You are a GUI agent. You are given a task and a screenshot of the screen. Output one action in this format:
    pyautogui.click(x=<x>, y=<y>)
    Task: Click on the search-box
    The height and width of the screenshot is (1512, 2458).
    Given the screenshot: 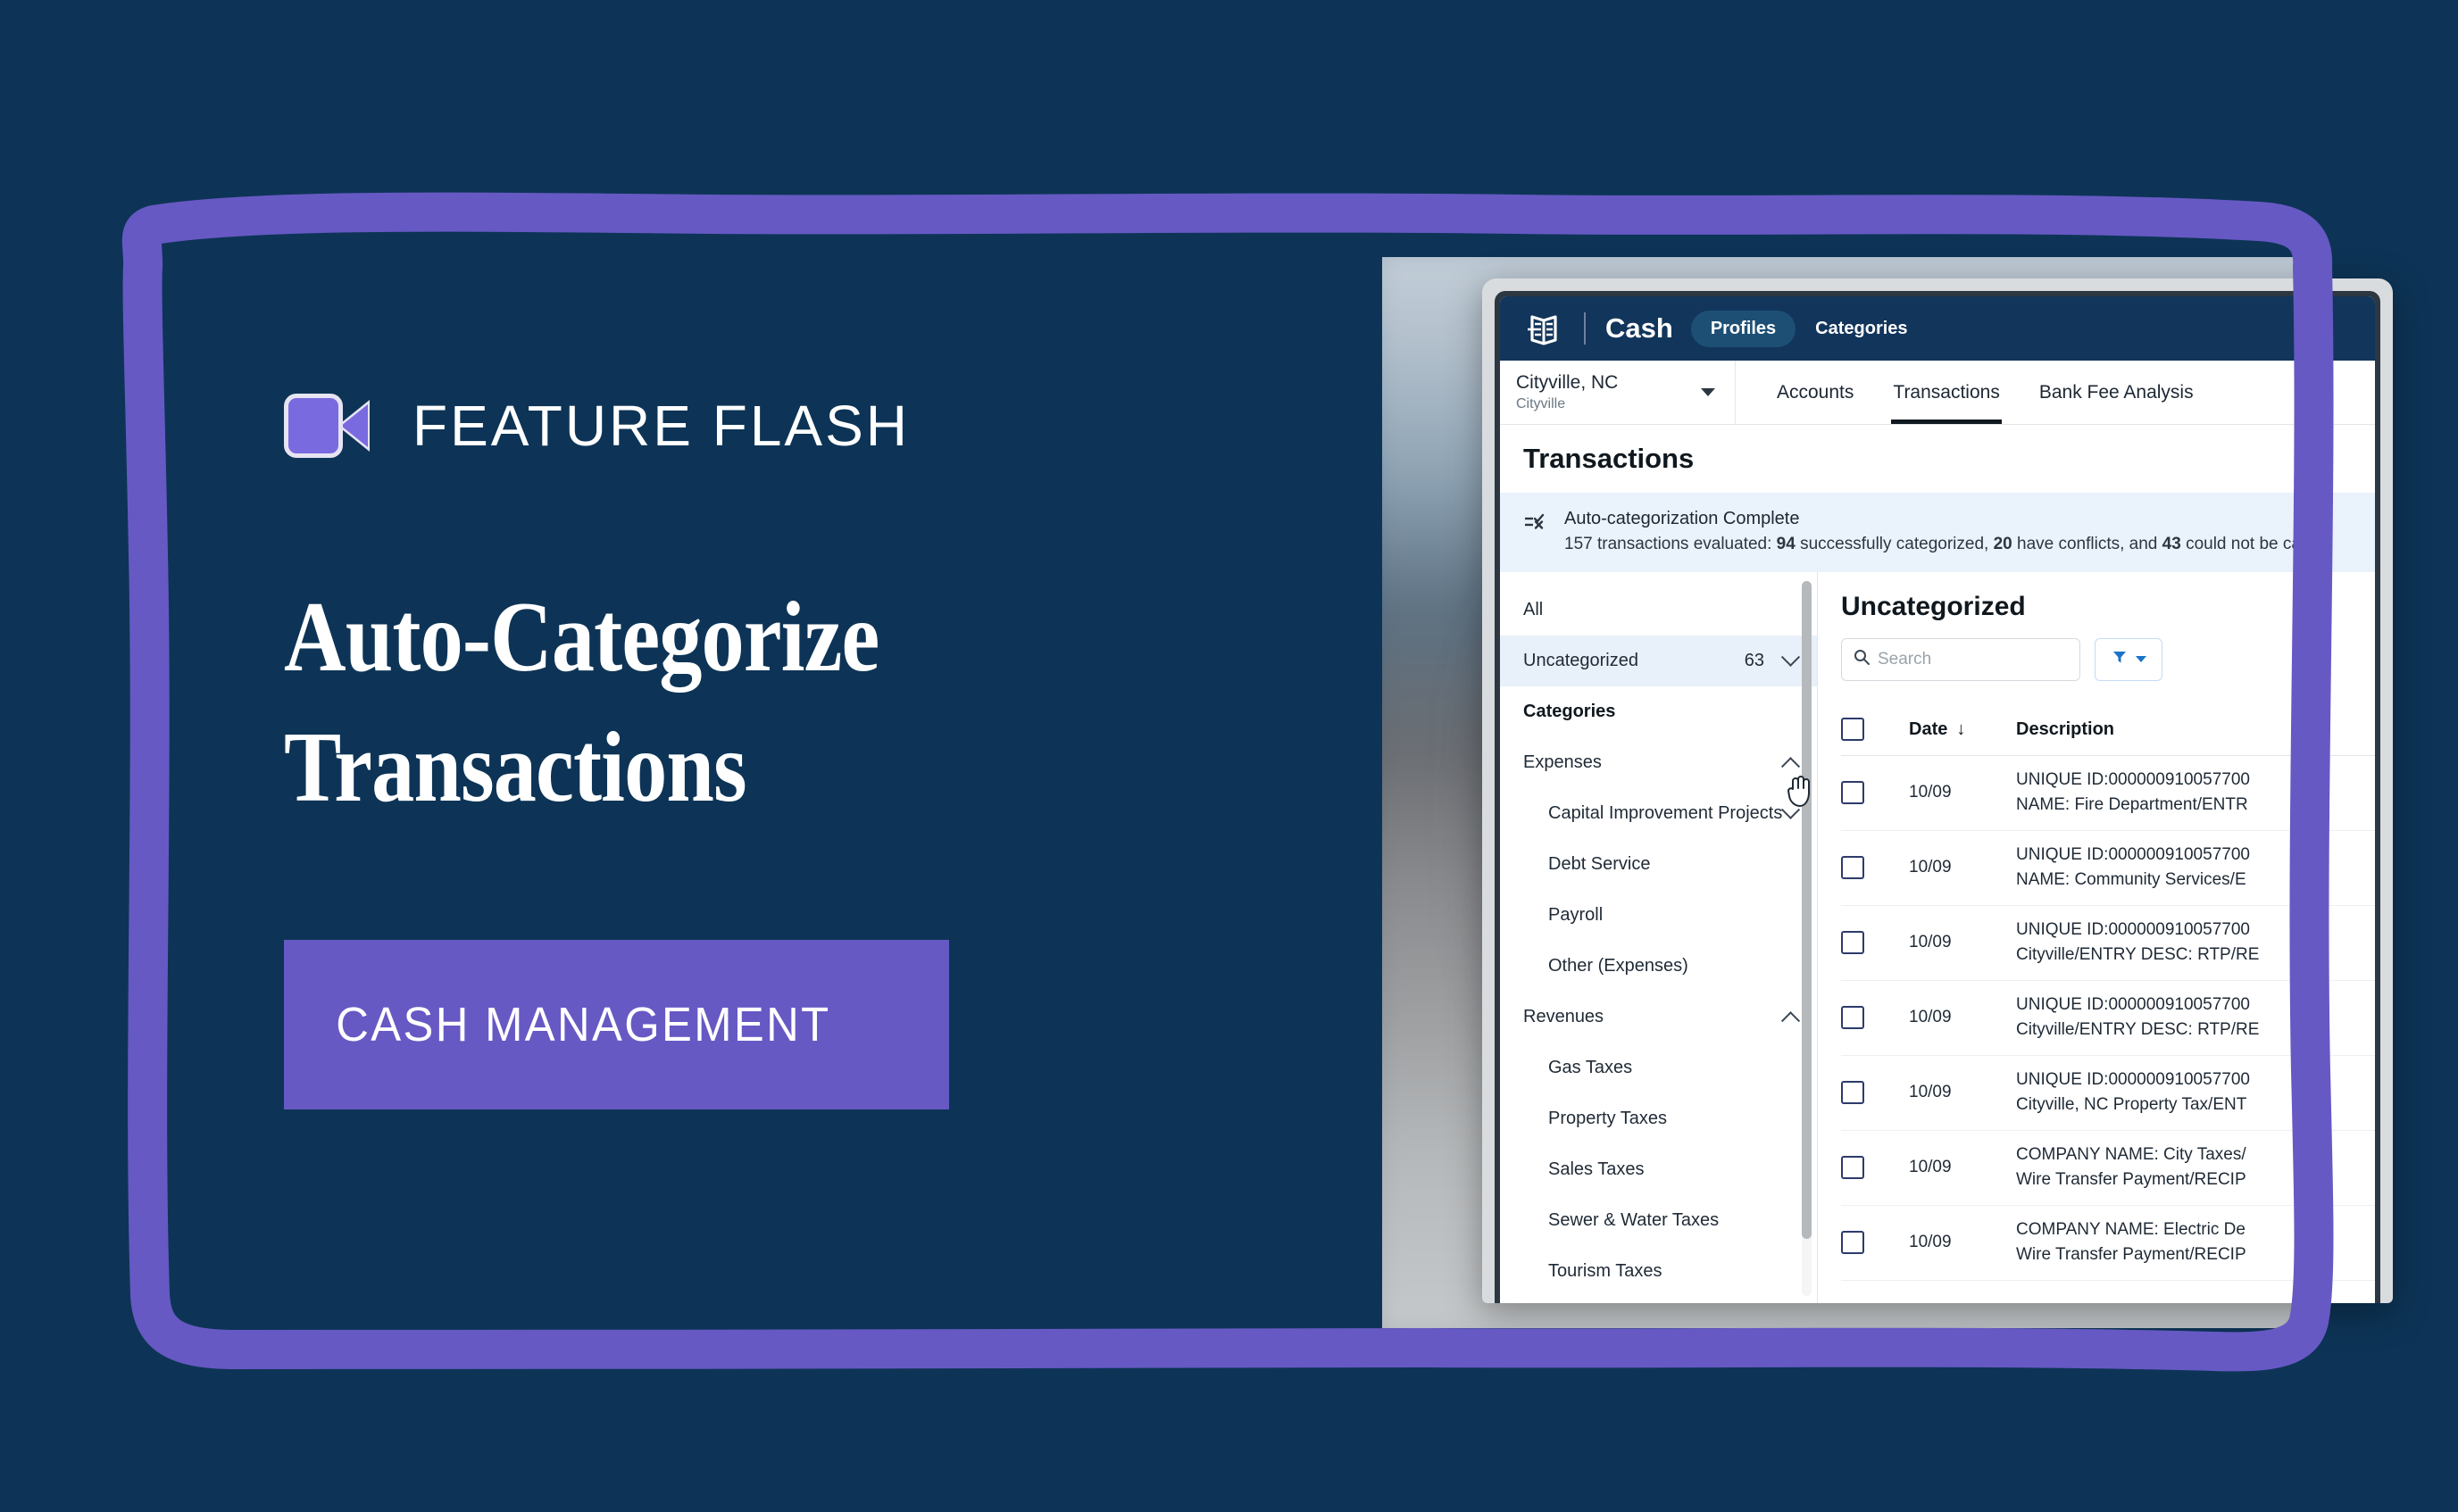 What is the action you would take?
    pyautogui.click(x=1980, y=659)
    